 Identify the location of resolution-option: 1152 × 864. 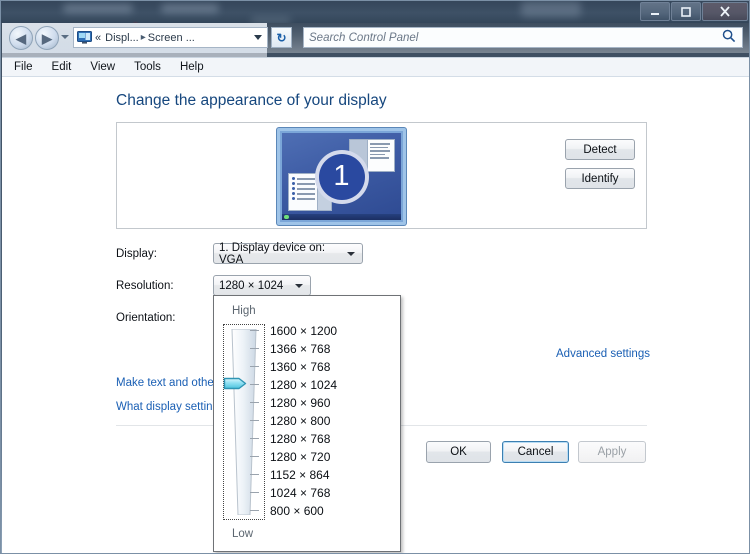
(300, 475).